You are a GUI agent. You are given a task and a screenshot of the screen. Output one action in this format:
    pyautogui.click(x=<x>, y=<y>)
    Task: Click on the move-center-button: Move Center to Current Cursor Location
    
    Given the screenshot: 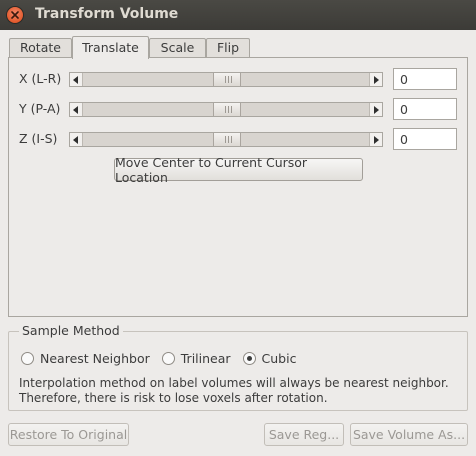 What is the action you would take?
    pyautogui.click(x=238, y=170)
    